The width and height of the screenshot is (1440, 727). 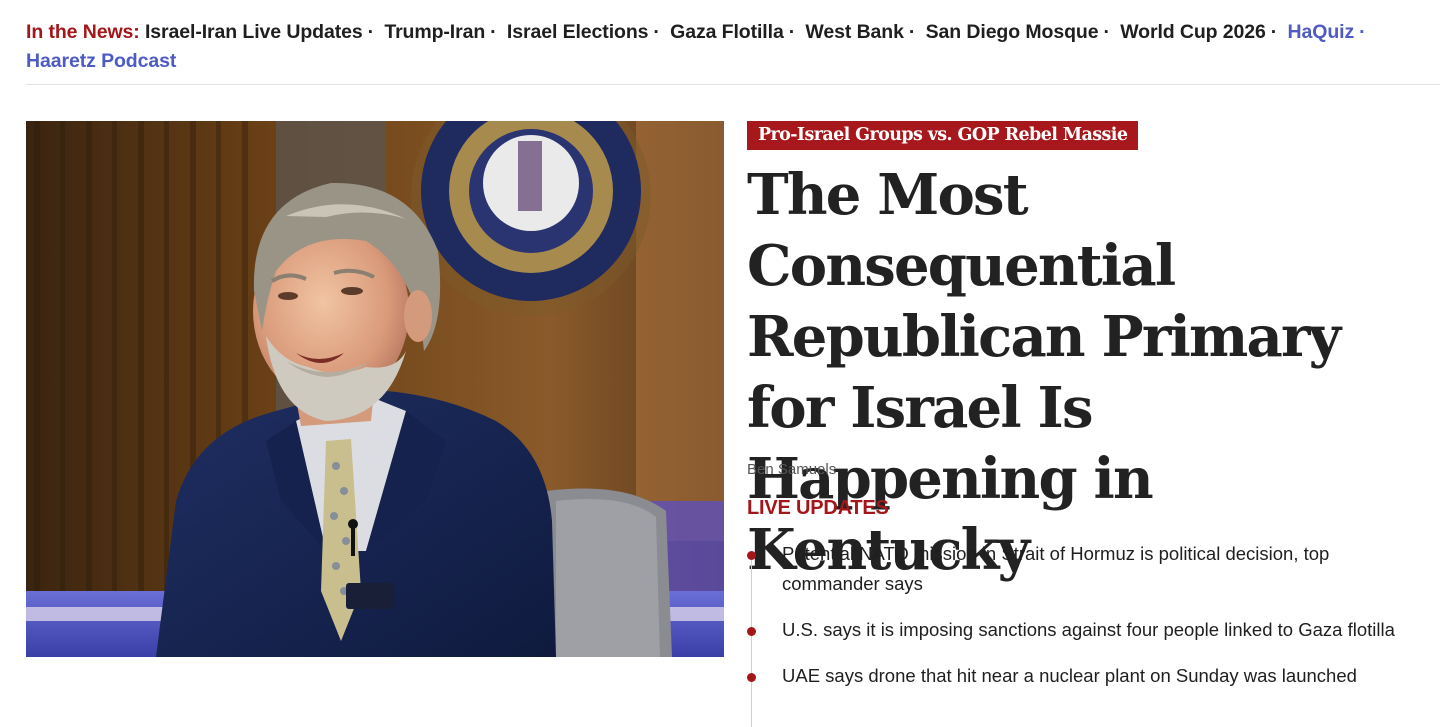 What do you see at coordinates (578, 32) in the screenshot?
I see `nav-link-israel-elections: Israel Elections` at bounding box center [578, 32].